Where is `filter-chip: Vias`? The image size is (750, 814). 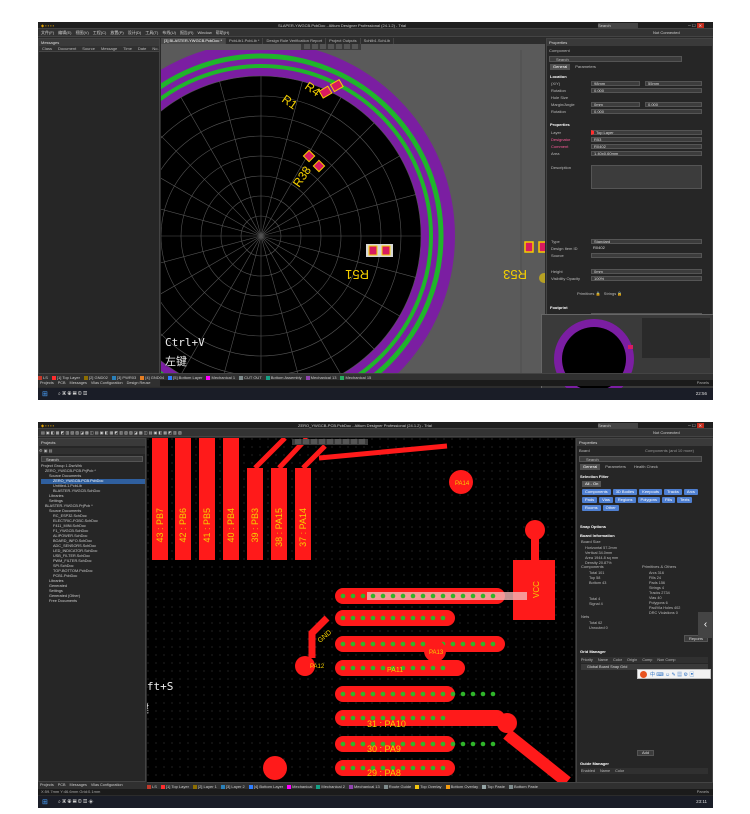 filter-chip: Vias is located at coordinates (606, 500).